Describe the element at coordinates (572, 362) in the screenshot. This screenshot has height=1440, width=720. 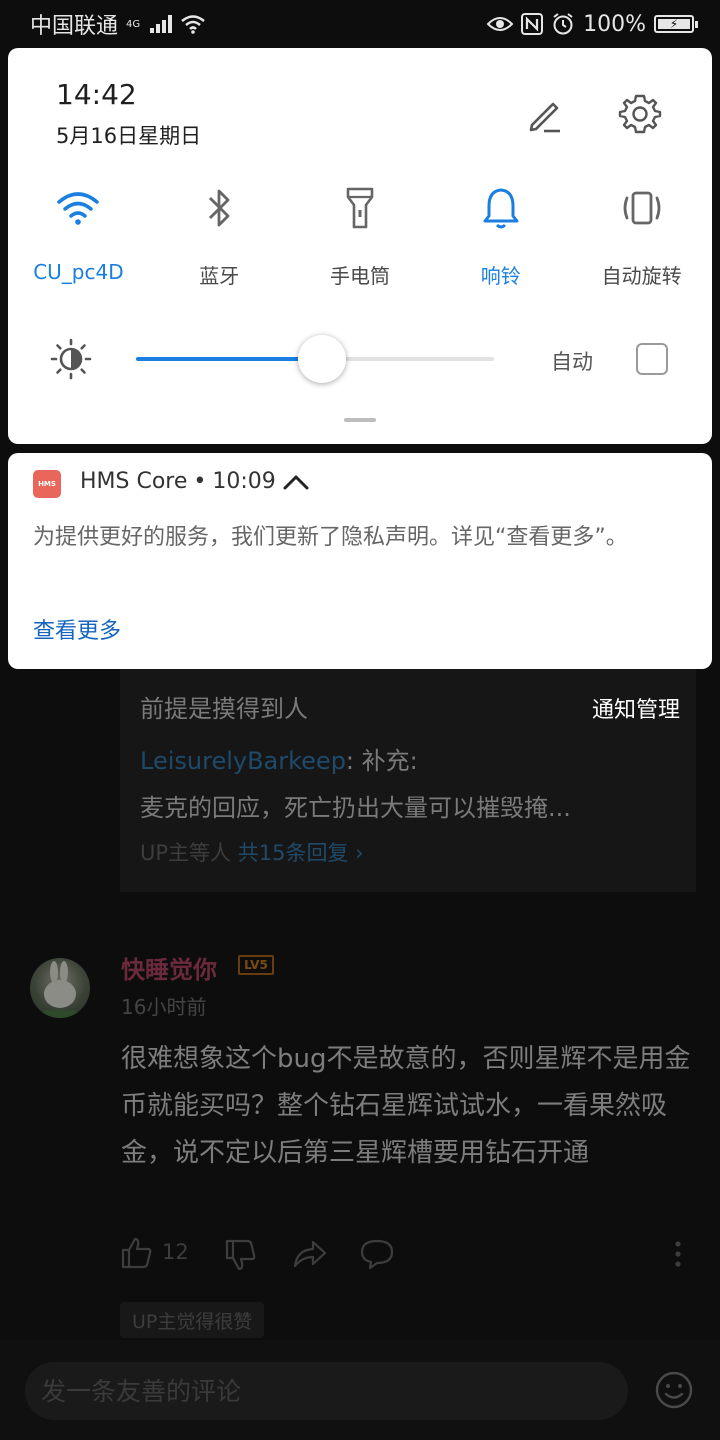
I see `auto-brightness-label: 自动` at that location.